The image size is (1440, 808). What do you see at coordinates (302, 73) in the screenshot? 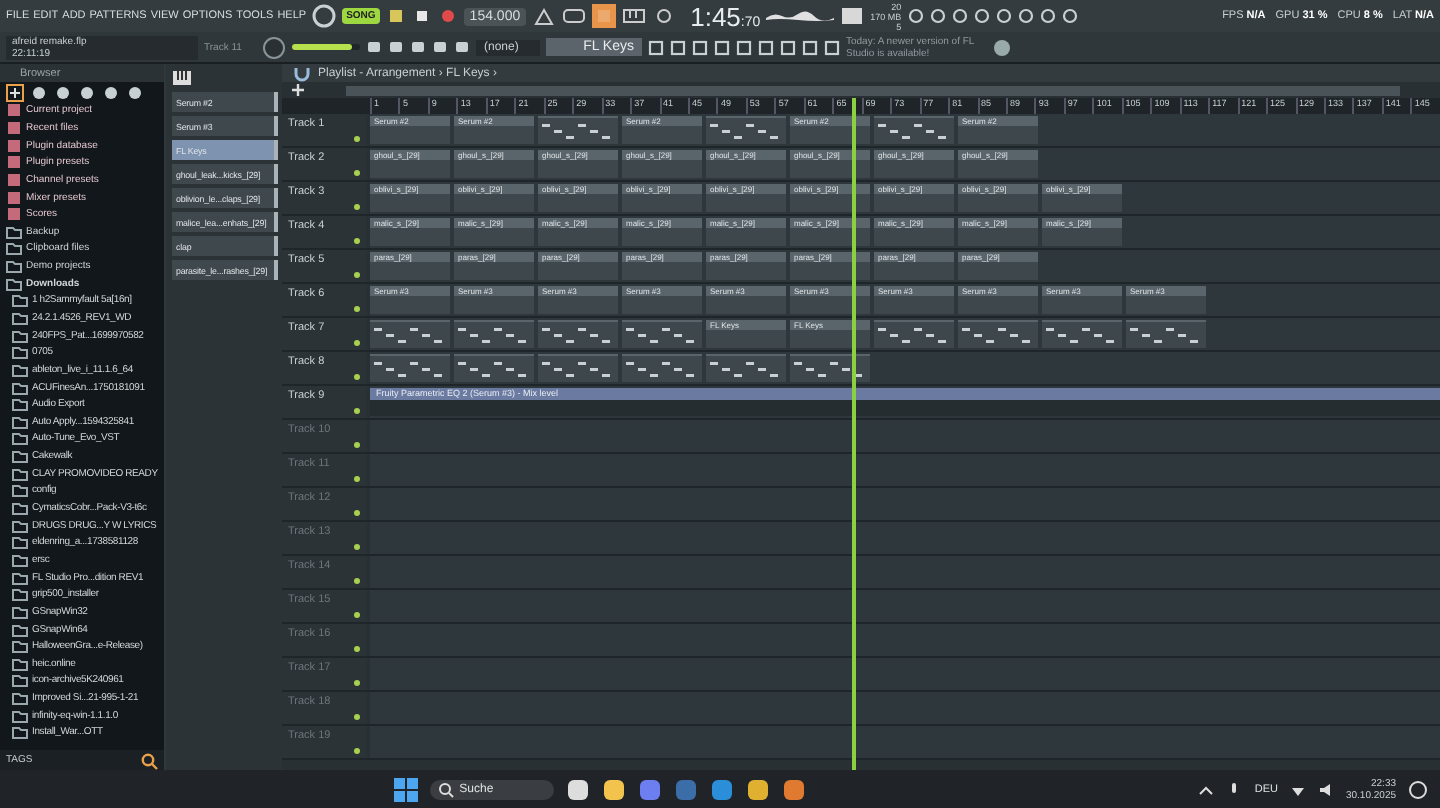
I see `magnet-icon` at bounding box center [302, 73].